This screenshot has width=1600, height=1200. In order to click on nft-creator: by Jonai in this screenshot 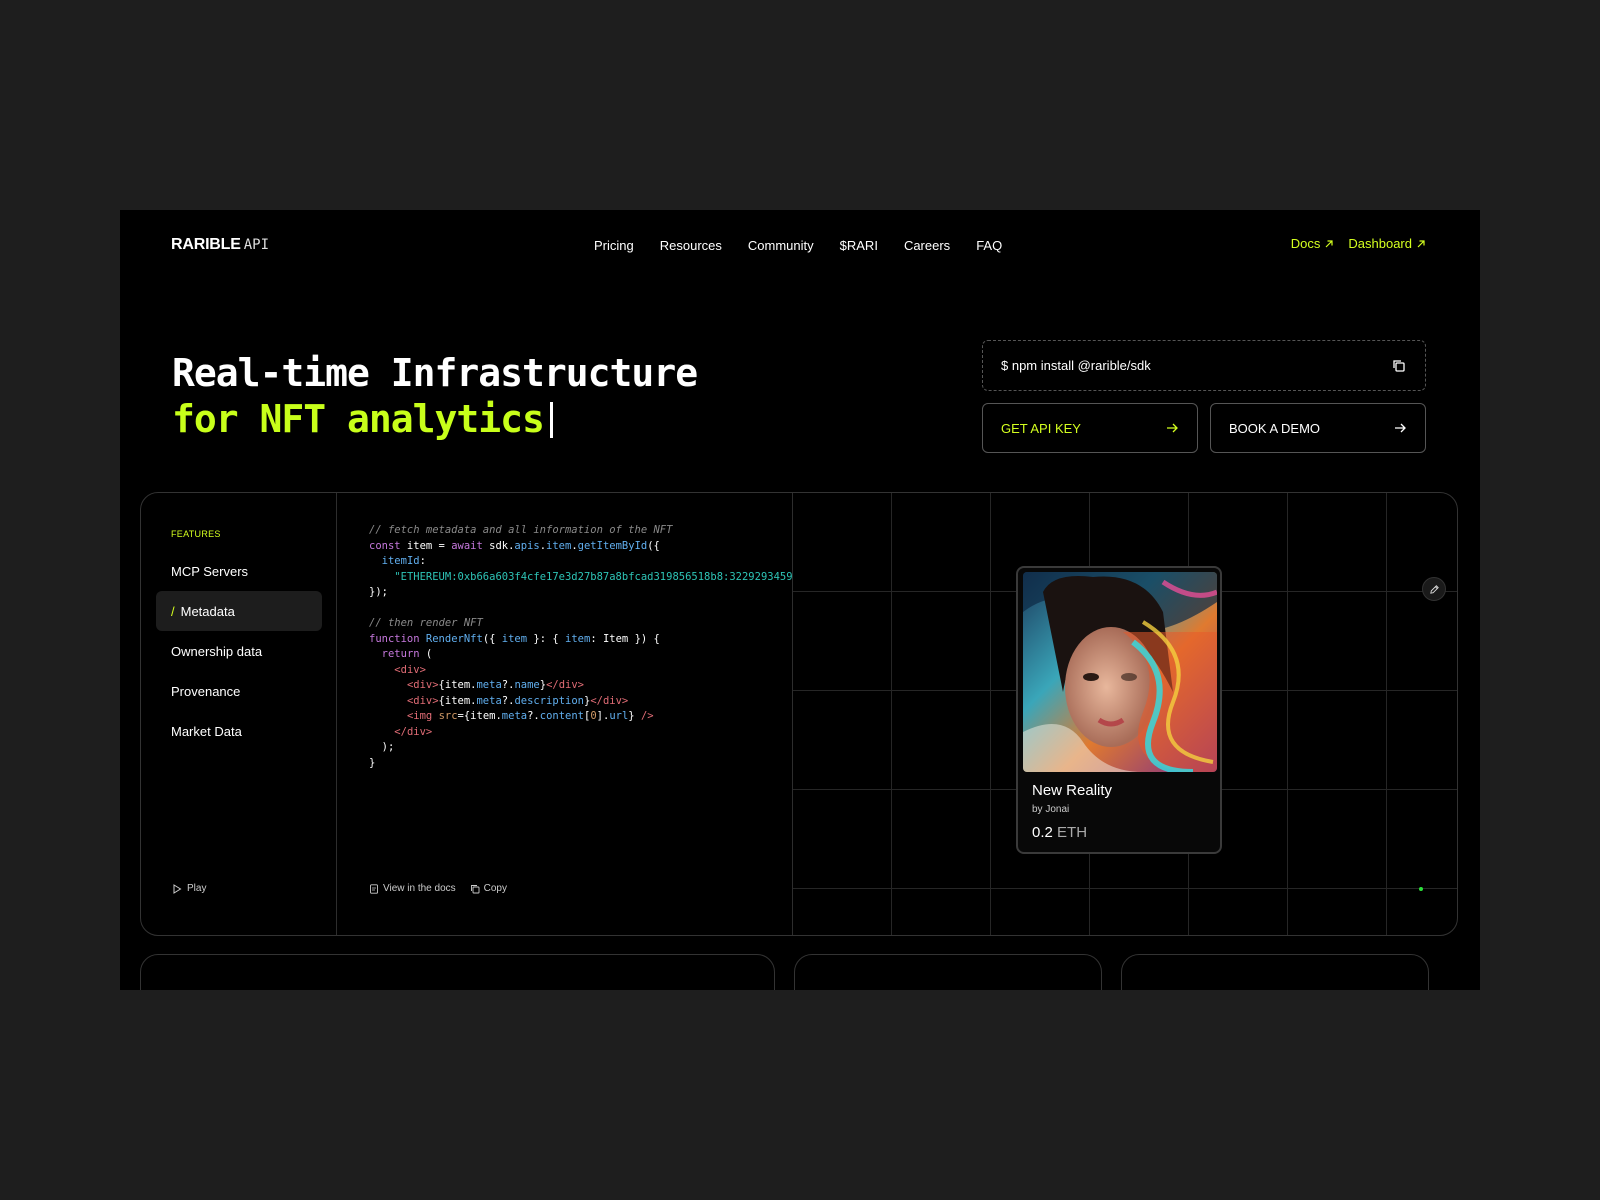, I will do `click(1051, 809)`.